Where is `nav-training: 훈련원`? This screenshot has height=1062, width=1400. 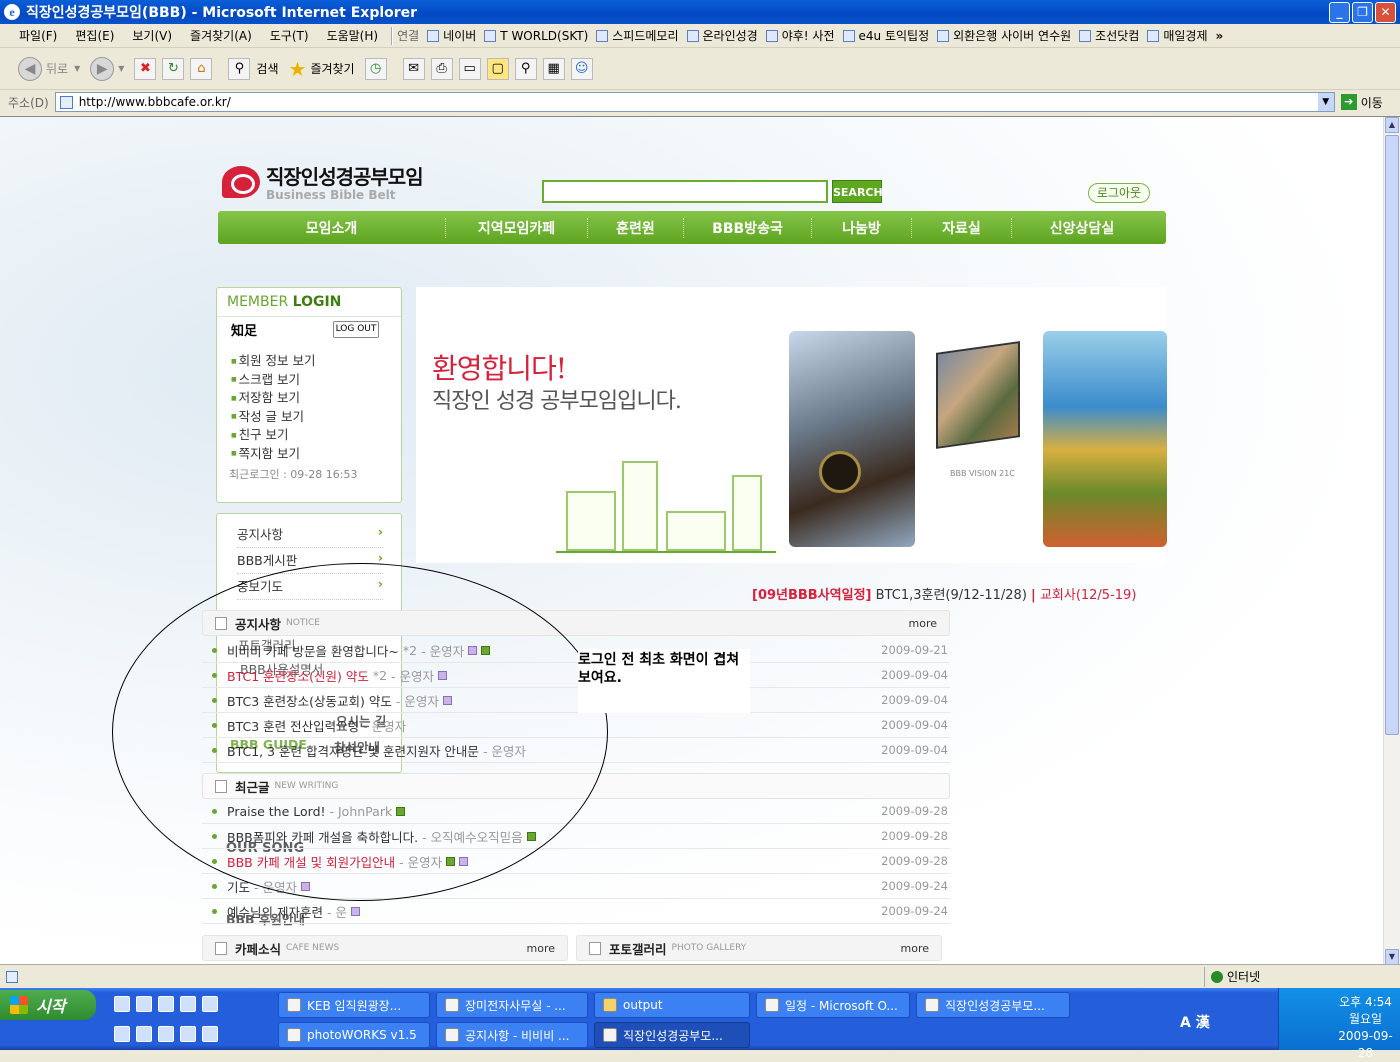
nav-training: 훈련원 is located at coordinates (636, 227).